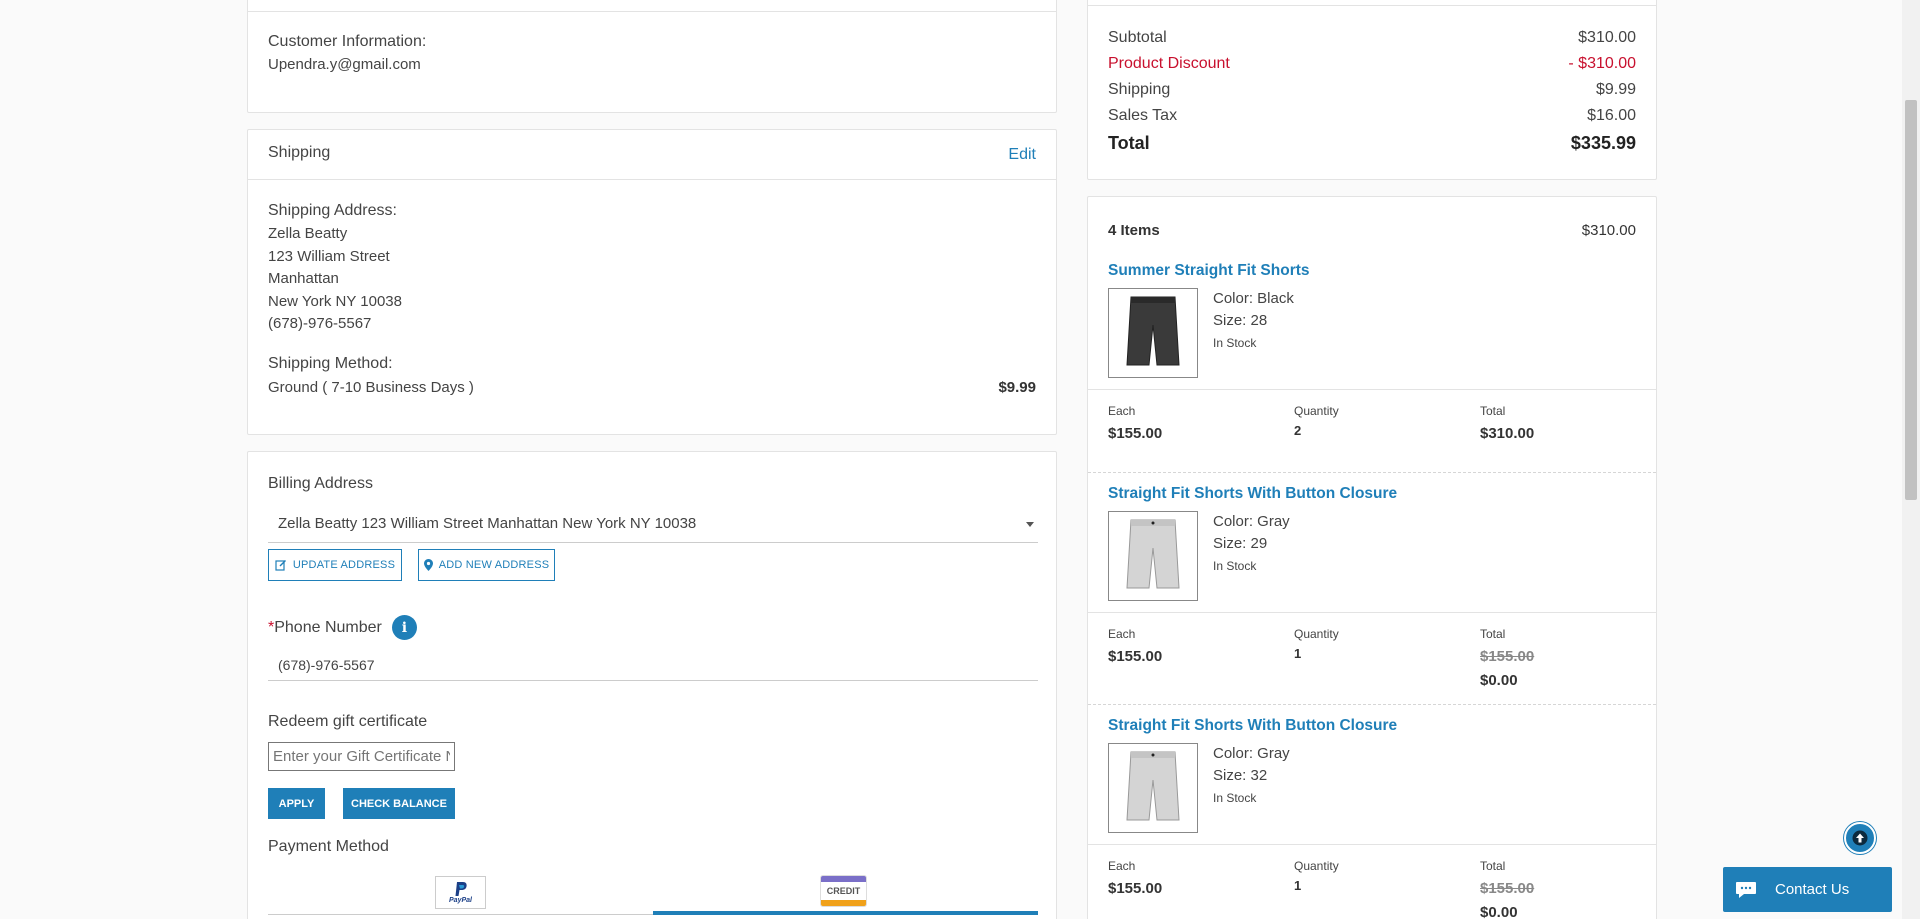 This screenshot has width=1920, height=919. Describe the element at coordinates (1602, 63) in the screenshot. I see `discount-value: - $310.00` at that location.